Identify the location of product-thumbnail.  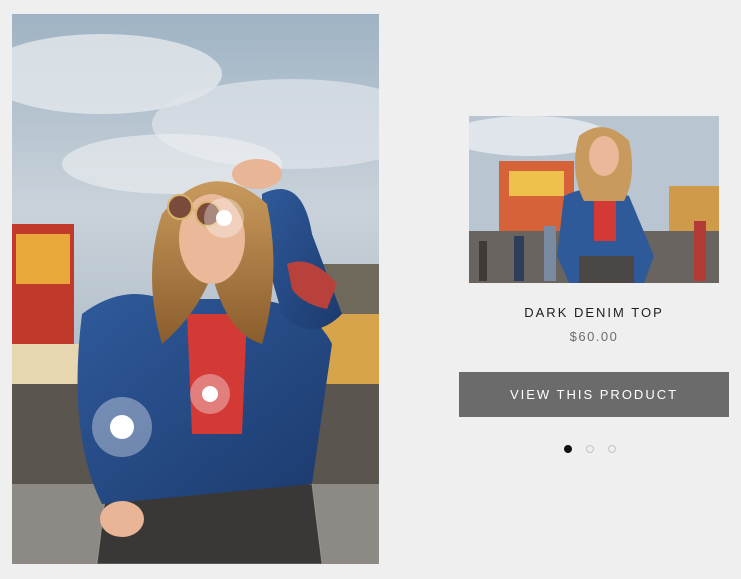
(594, 199).